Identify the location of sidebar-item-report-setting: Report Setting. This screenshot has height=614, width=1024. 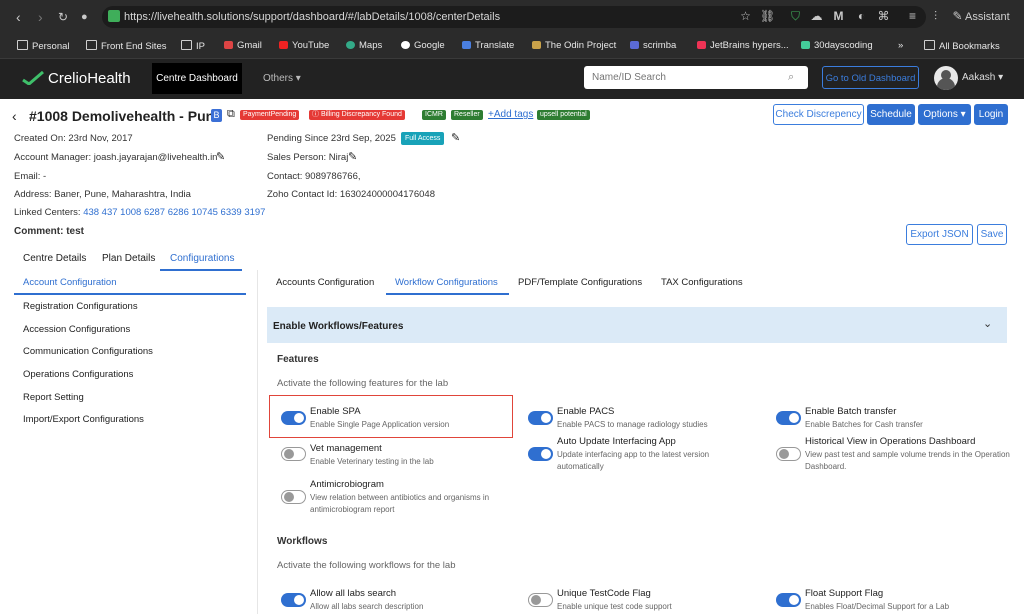
(53, 397).